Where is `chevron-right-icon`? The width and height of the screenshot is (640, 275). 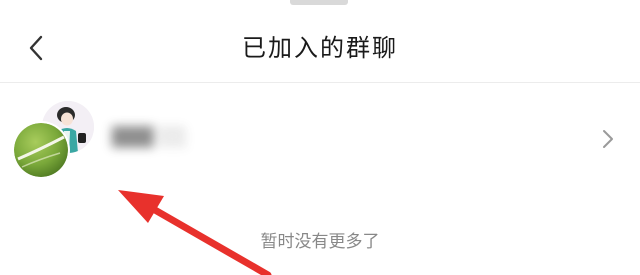 chevron-right-icon is located at coordinates (608, 139).